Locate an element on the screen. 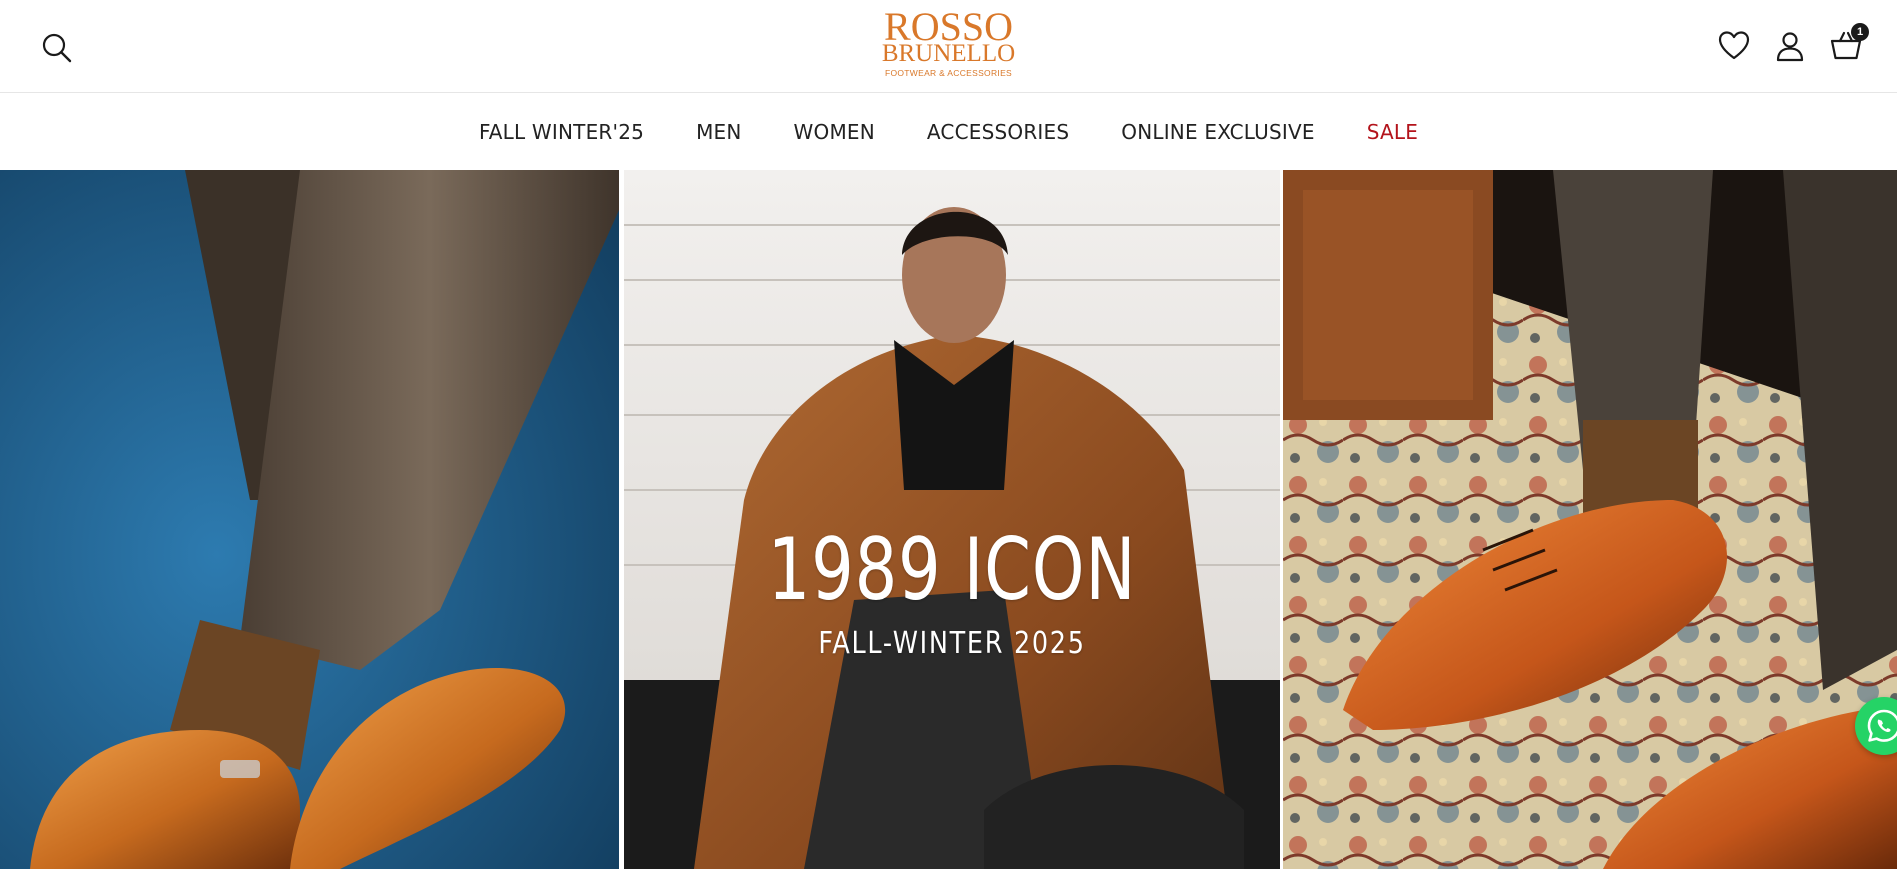 The width and height of the screenshot is (1897, 869). hero-title: 1989 ICON is located at coordinates (952, 570).